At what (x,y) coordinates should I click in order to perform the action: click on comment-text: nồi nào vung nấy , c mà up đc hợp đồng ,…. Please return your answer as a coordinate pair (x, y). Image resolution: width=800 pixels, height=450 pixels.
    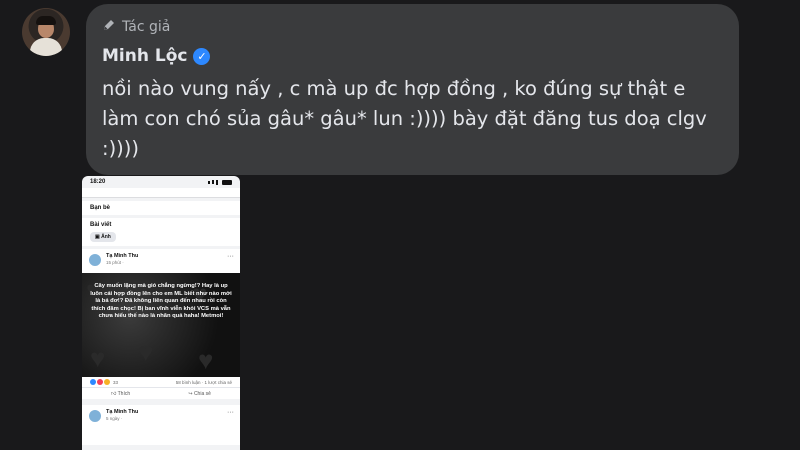
    Looking at the image, I should click on (404, 118).